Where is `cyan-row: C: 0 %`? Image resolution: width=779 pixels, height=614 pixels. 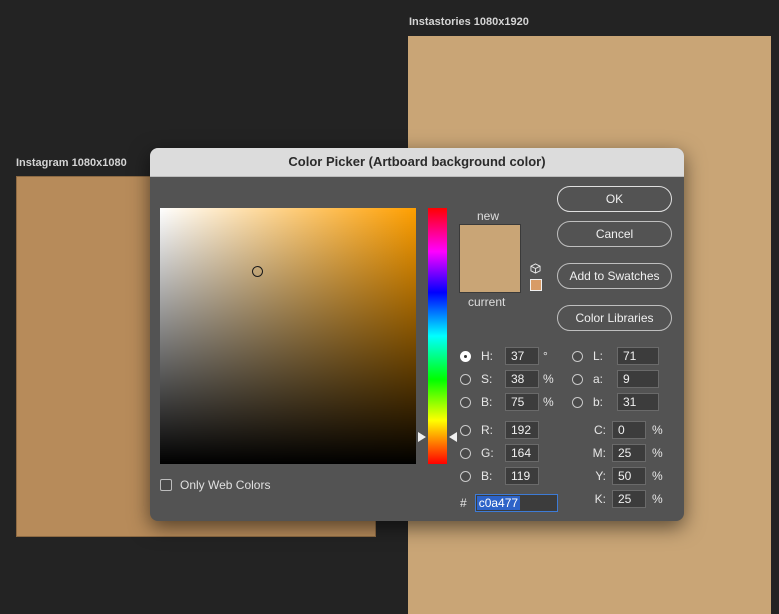
cyan-row: C: 0 % is located at coordinates (621, 430).